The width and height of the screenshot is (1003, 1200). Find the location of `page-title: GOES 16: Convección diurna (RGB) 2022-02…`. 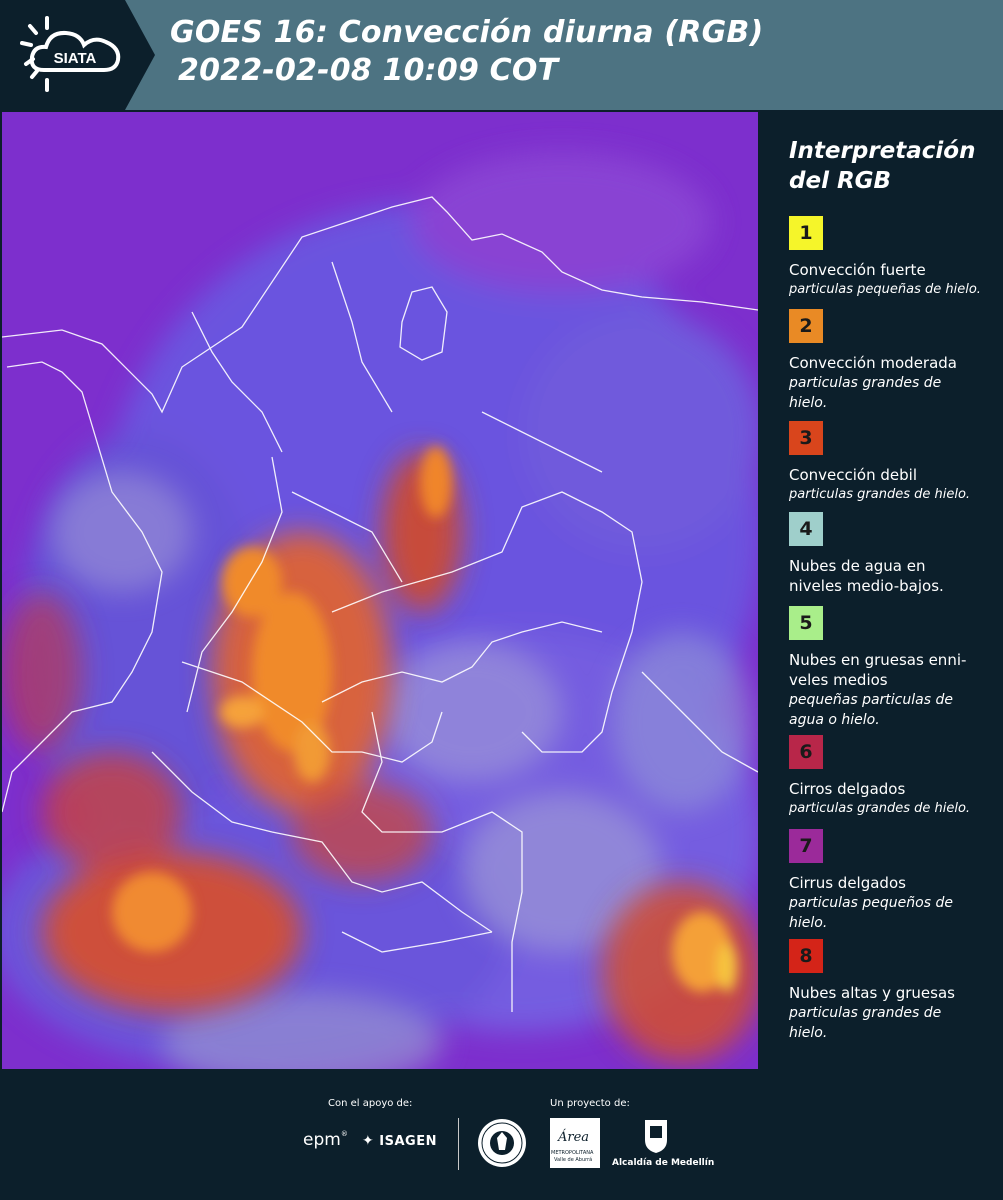

page-title: GOES 16: Convección diurna (RGB) 2022-02… is located at coordinates (466, 52).